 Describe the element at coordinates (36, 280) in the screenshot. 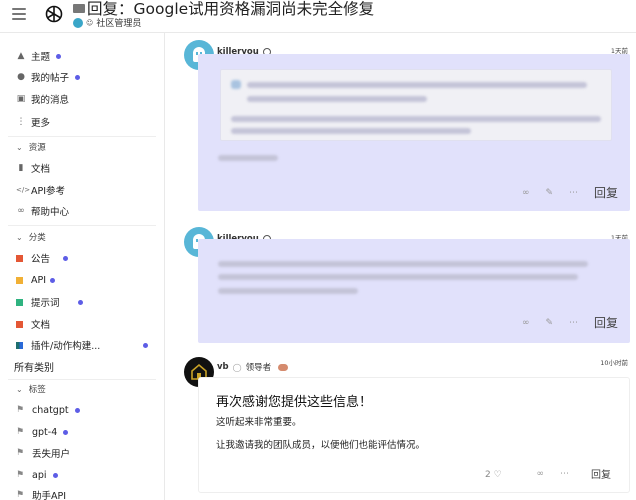

I see `sidebar-category-api: API` at that location.